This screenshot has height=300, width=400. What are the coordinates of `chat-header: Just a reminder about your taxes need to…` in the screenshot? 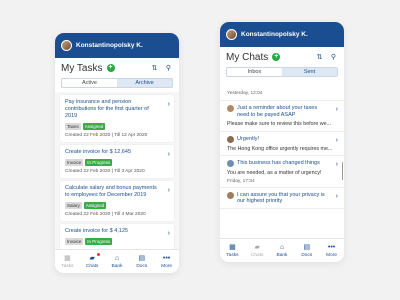 It's located at (282, 111).